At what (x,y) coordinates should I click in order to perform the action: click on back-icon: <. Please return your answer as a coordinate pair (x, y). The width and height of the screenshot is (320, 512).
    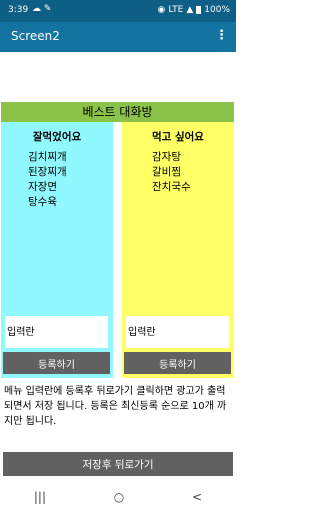
    Looking at the image, I should click on (197, 497).